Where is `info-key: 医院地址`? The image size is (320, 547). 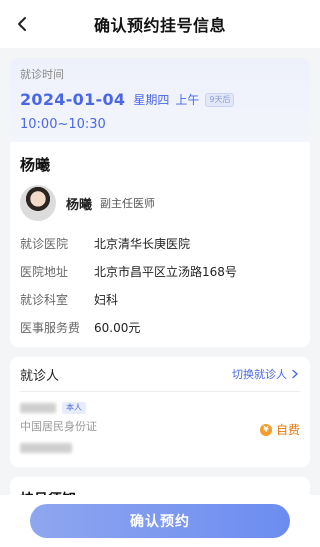
info-key: 医院地址 is located at coordinates (44, 271).